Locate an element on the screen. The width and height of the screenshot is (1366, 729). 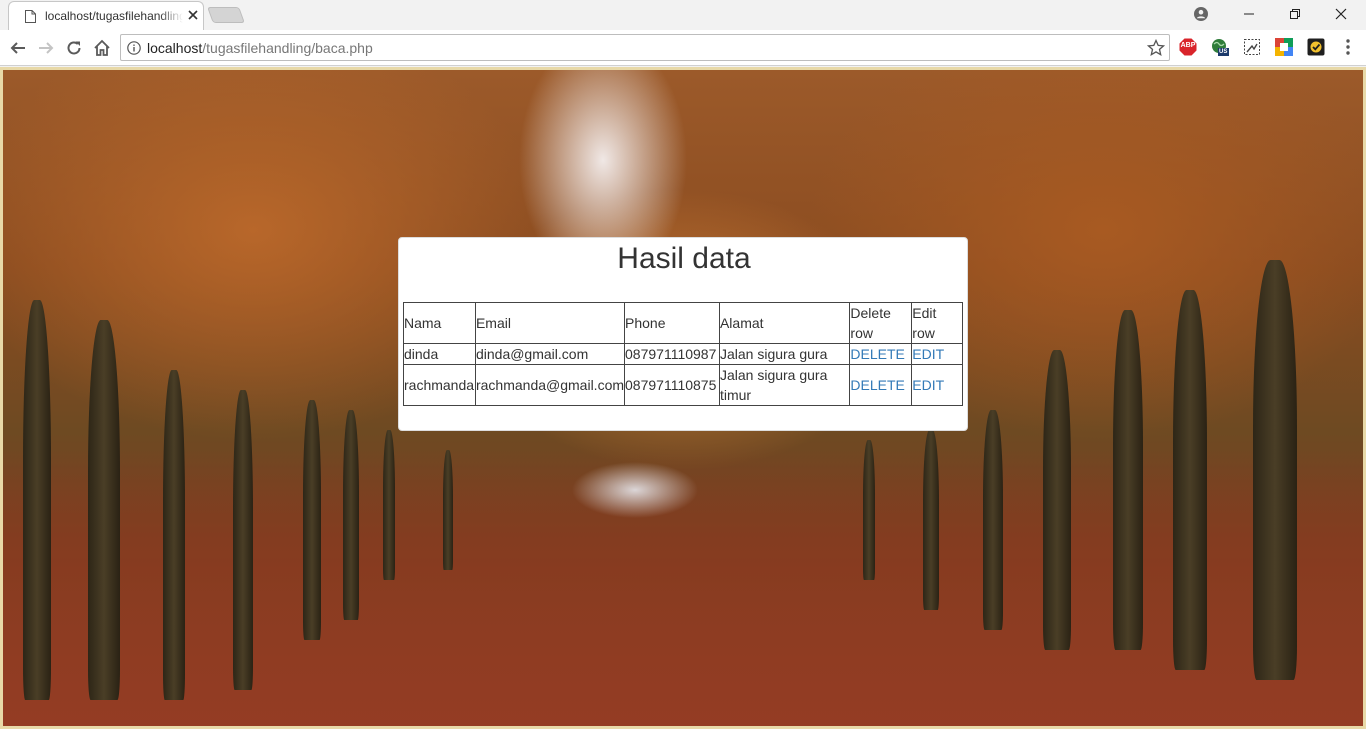
url-path: /tugasfilehandling/baca.php is located at coordinates (287, 48).